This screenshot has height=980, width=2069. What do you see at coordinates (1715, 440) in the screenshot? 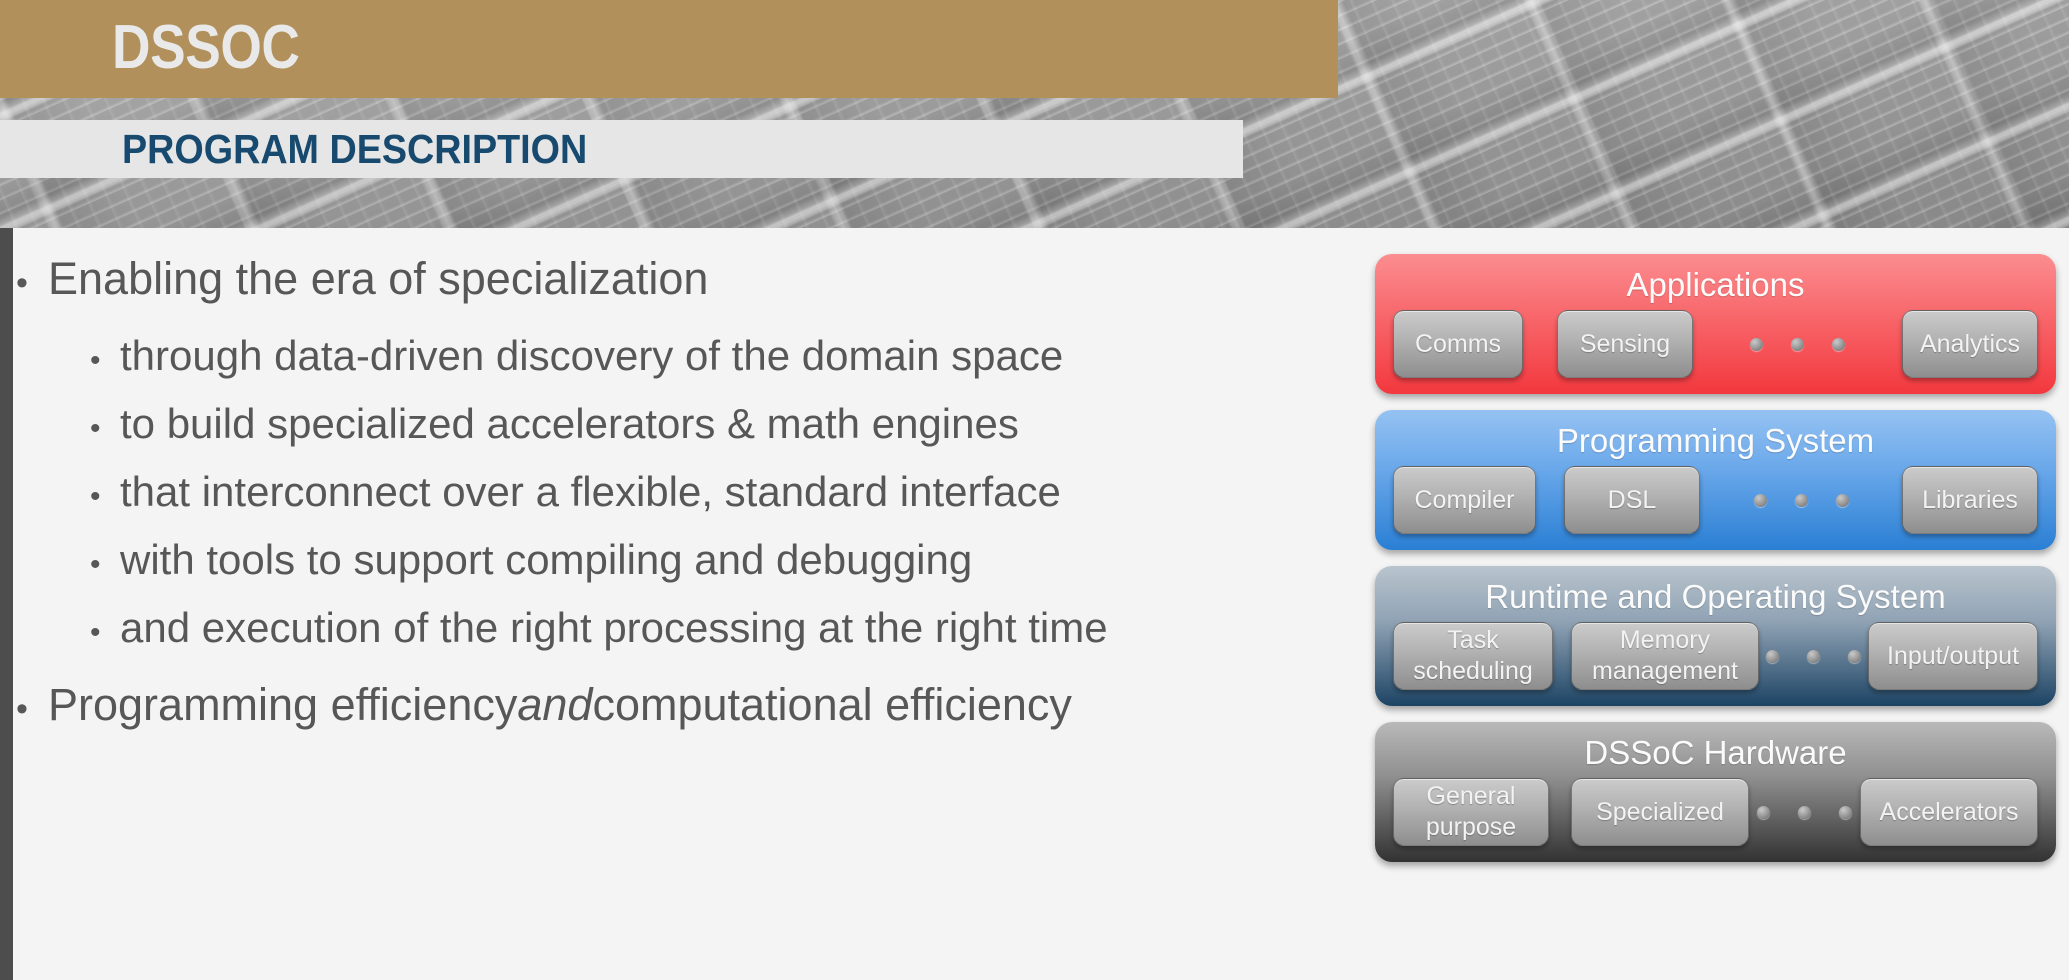
I see `stack-layer-title: Programming System` at bounding box center [1715, 440].